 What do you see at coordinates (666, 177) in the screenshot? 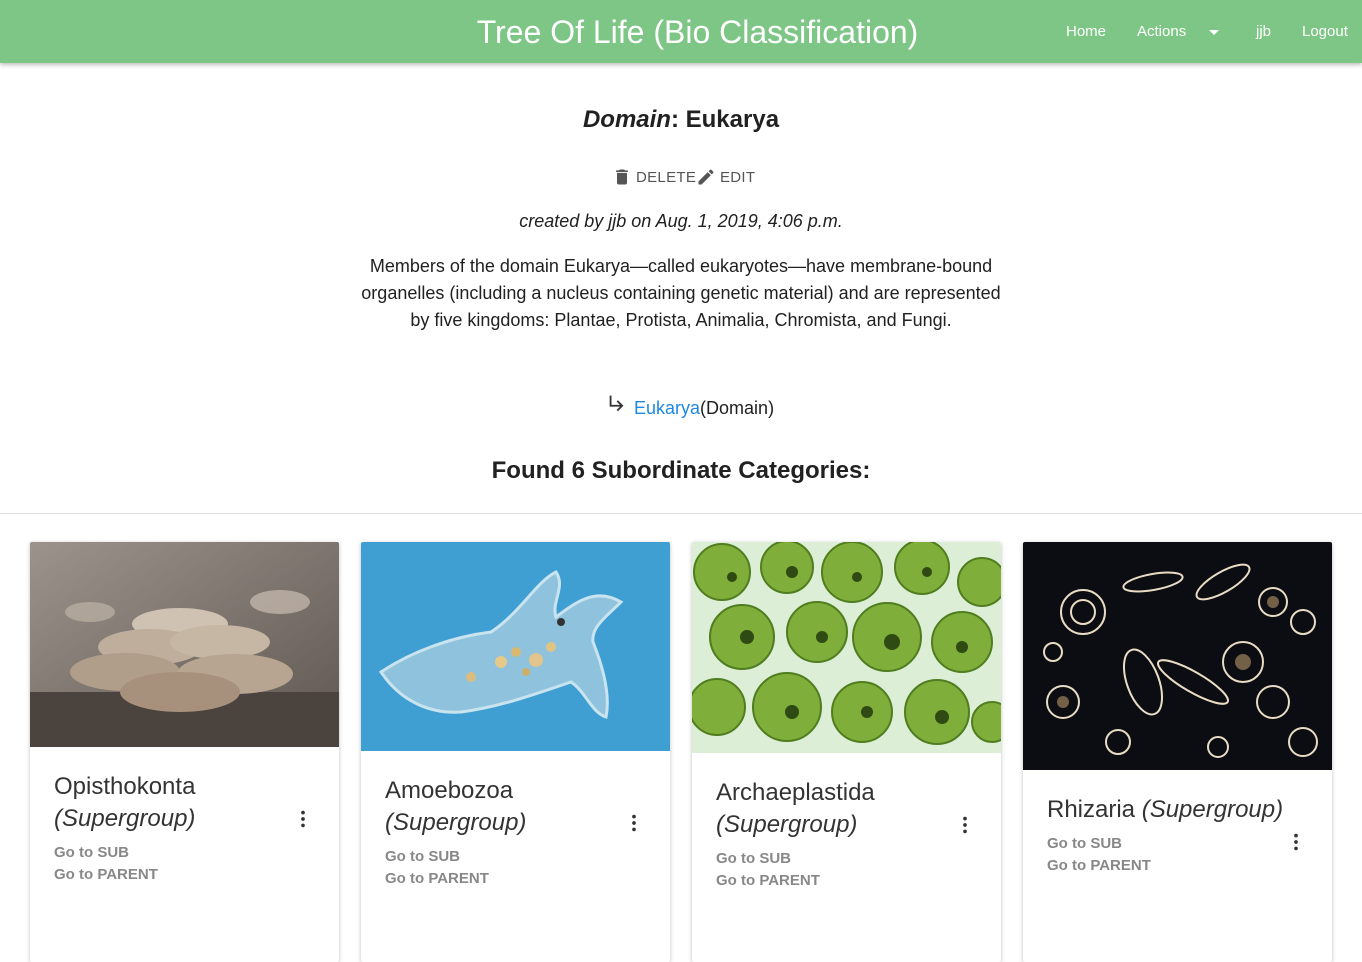
I see `delete-label: DELETE` at bounding box center [666, 177].